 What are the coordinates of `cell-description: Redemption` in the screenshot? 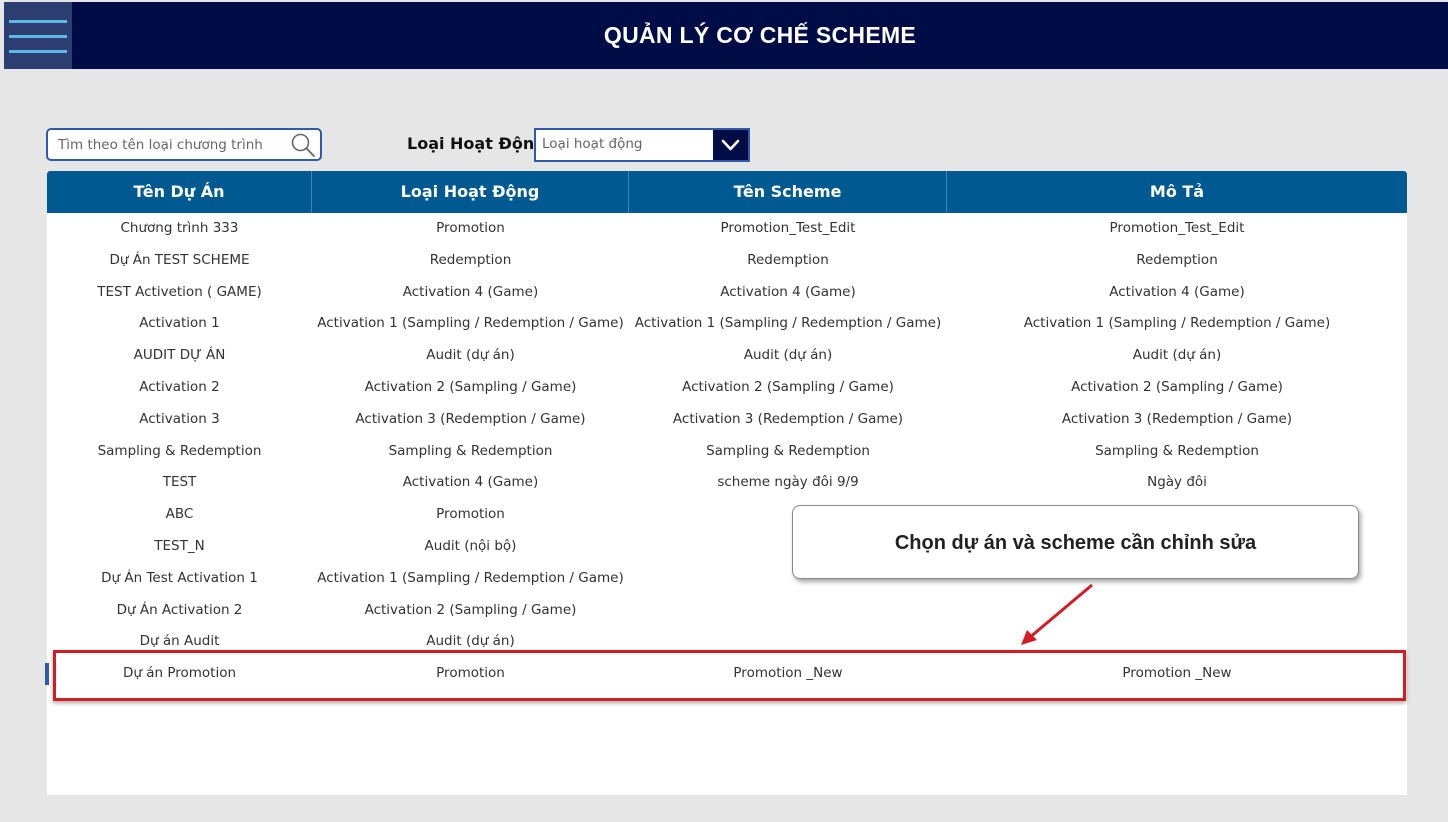 It's located at (1177, 259).